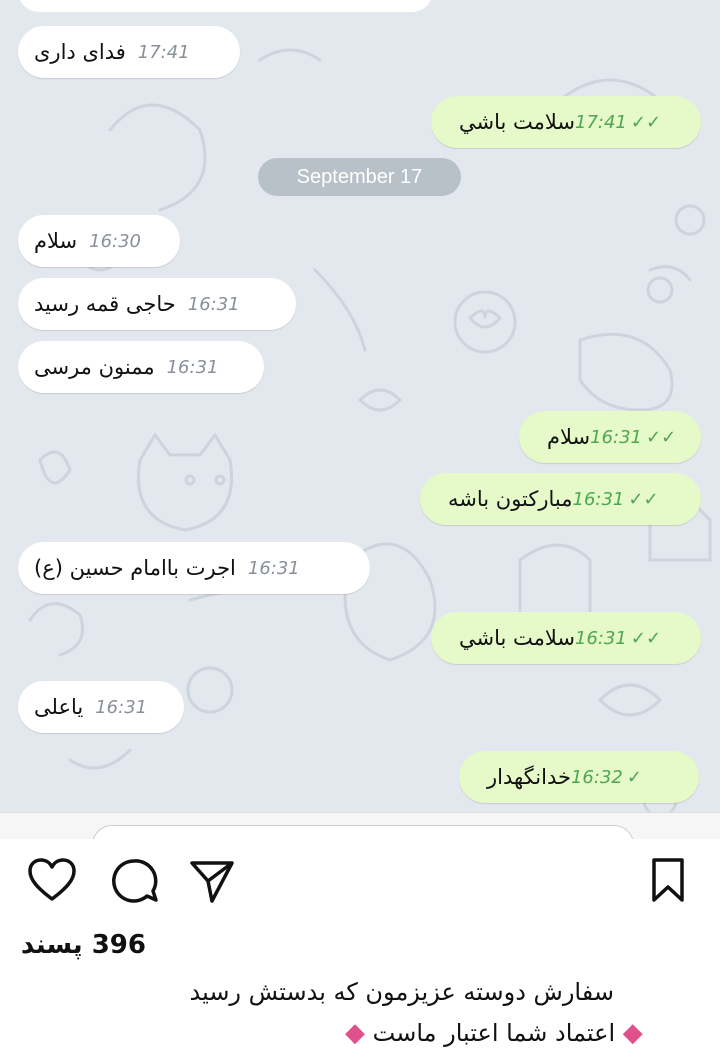 Image resolution: width=720 pixels, height=1048 pixels. I want to click on post-actions-bar, so click(360, 885).